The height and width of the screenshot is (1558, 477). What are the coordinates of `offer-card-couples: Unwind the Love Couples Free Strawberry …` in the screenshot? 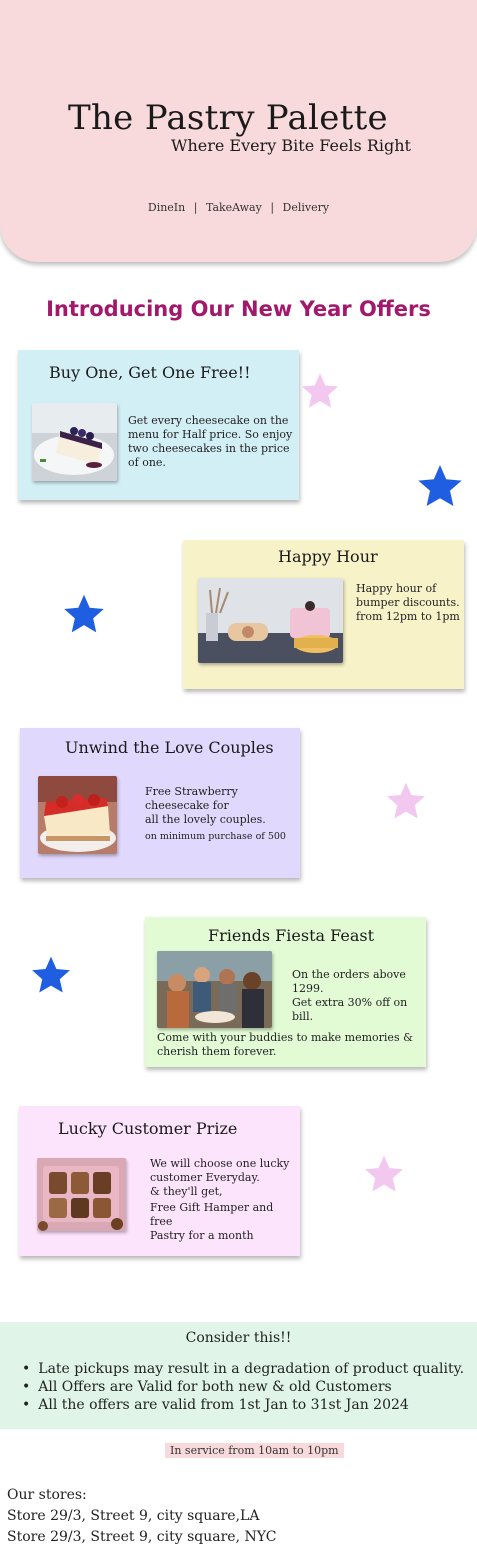 It's located at (160, 803).